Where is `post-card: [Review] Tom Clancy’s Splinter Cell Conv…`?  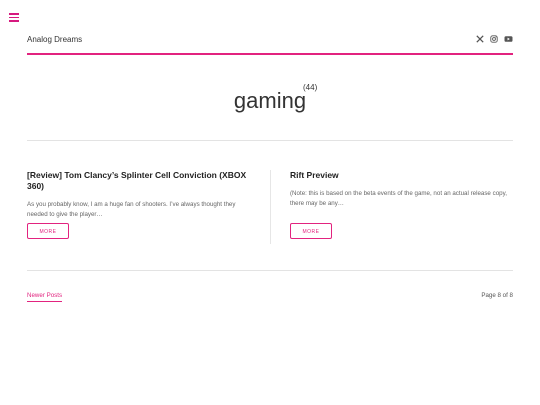
post-card: [Review] Tom Clancy’s Splinter Cell Conv… is located at coordinates (142, 204).